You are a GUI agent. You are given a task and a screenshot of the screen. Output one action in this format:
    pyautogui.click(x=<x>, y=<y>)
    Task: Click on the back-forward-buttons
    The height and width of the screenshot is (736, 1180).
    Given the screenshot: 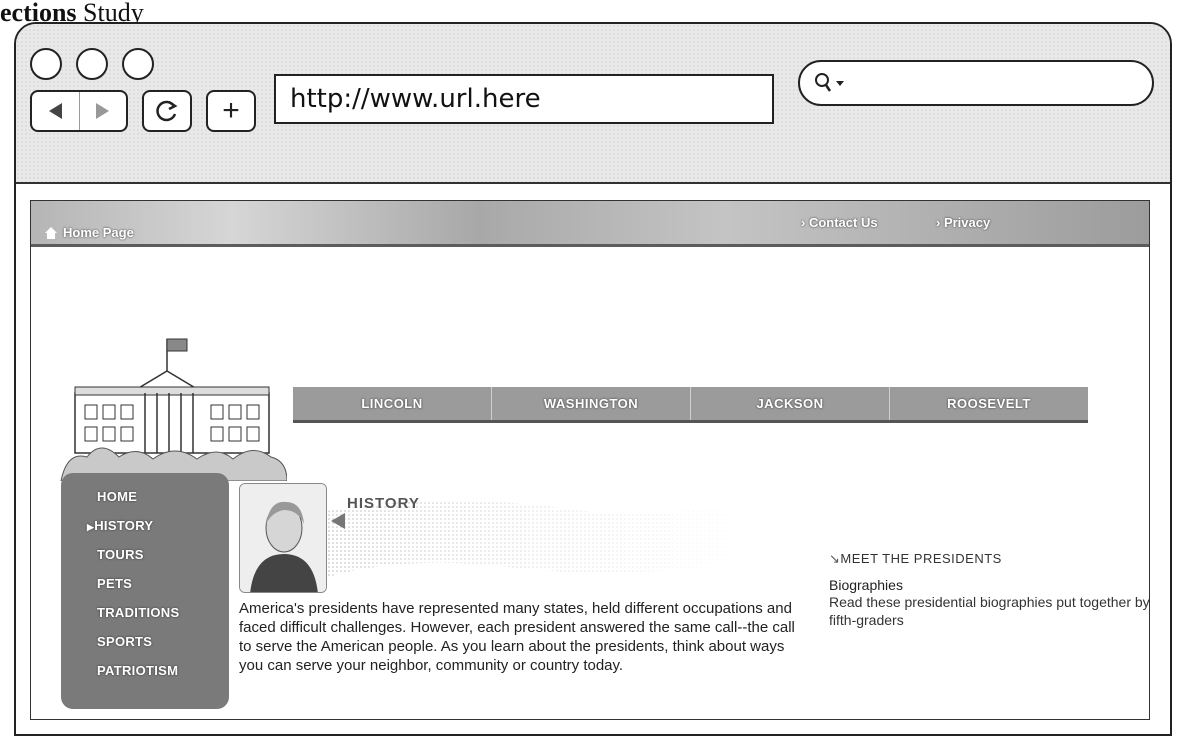 What is the action you would take?
    pyautogui.click(x=79, y=111)
    